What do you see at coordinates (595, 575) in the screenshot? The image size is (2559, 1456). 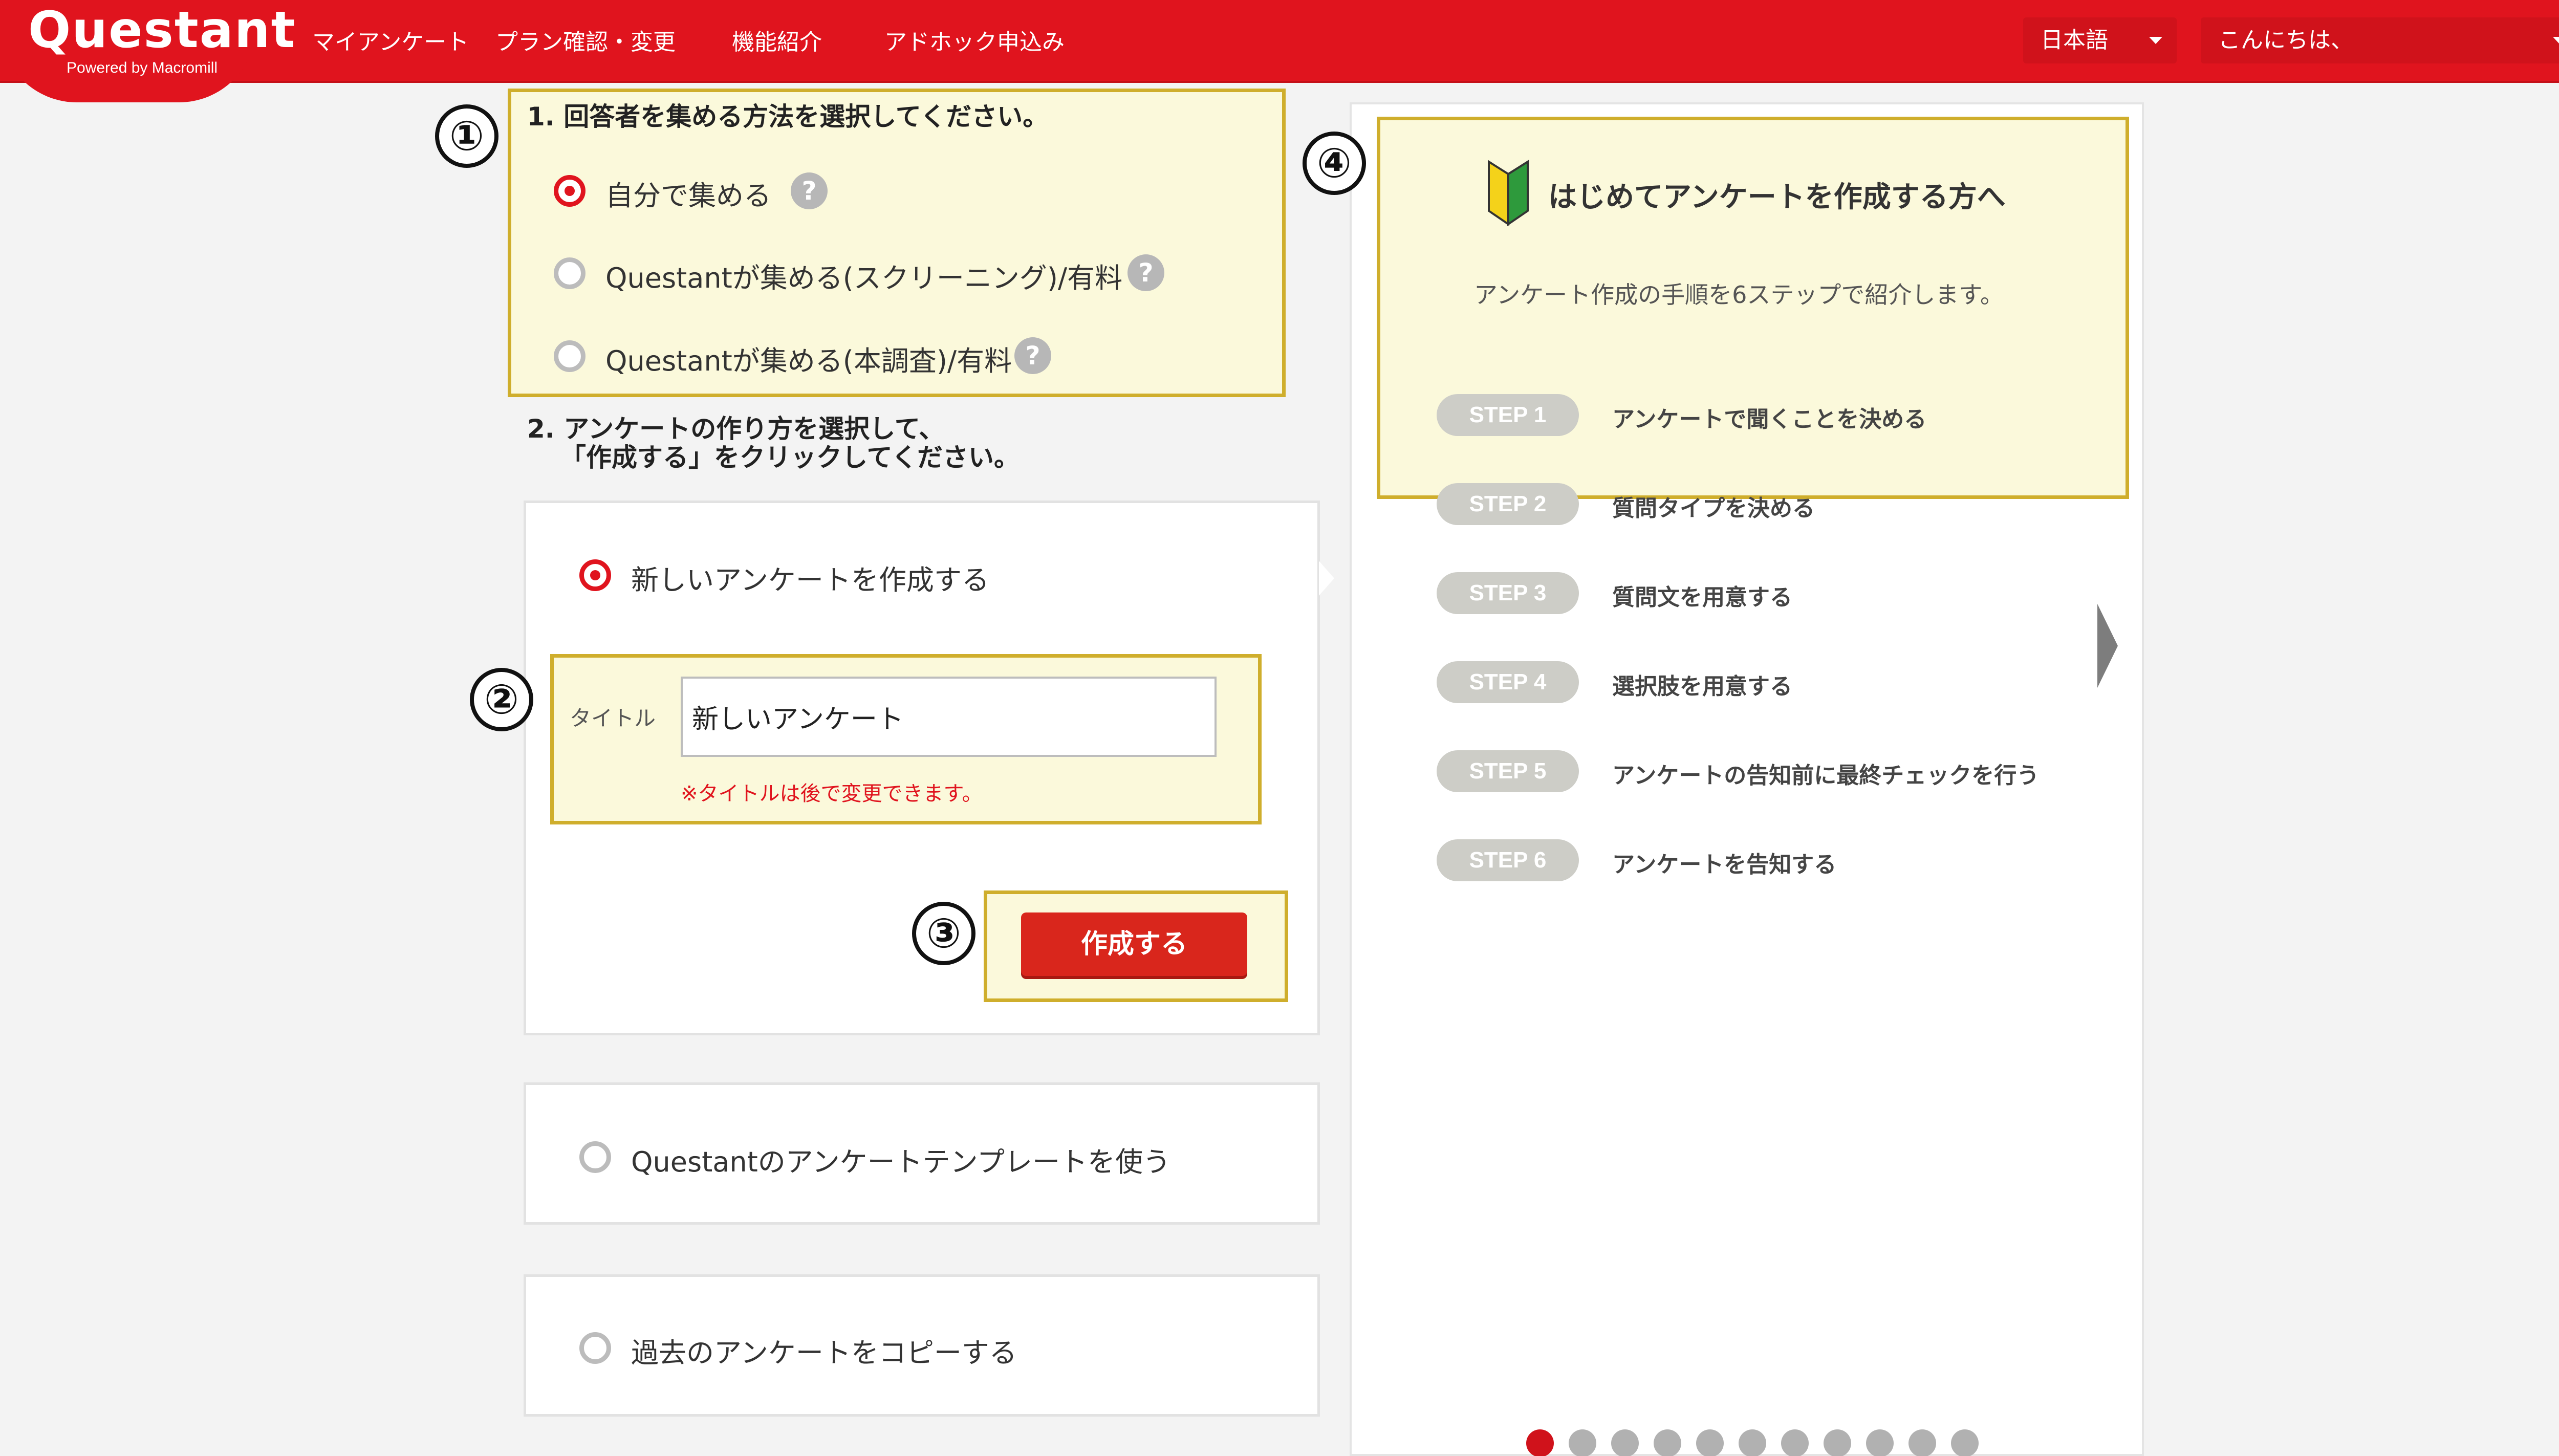 I see `radio-new-survey` at bounding box center [595, 575].